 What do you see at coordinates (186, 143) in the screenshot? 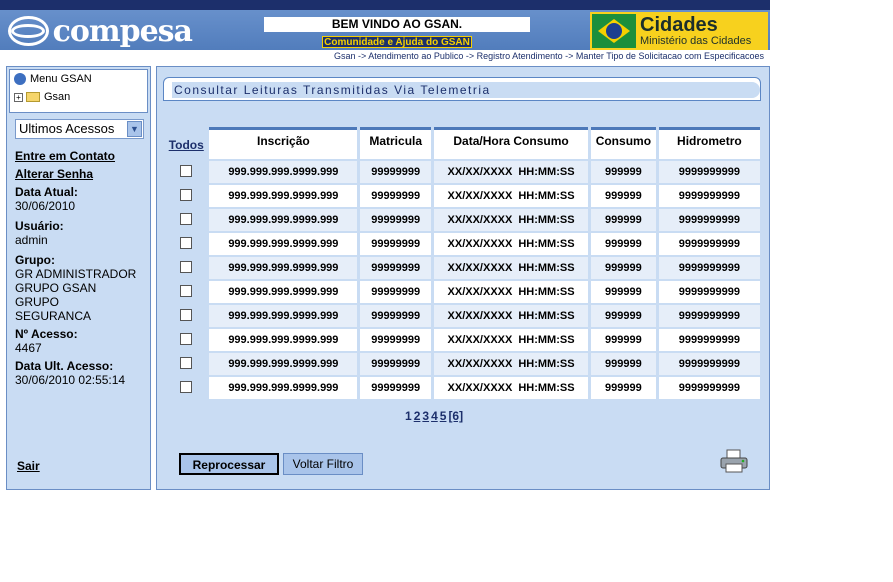
I see `select-all-link: Todos` at bounding box center [186, 143].